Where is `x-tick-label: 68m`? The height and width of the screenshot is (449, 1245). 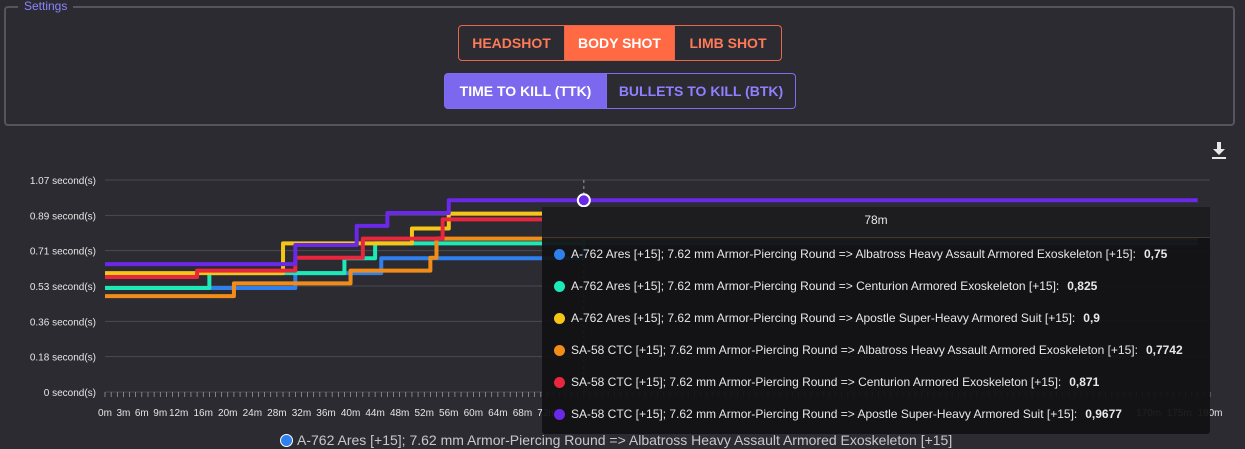
x-tick-label: 68m is located at coordinates (522, 413).